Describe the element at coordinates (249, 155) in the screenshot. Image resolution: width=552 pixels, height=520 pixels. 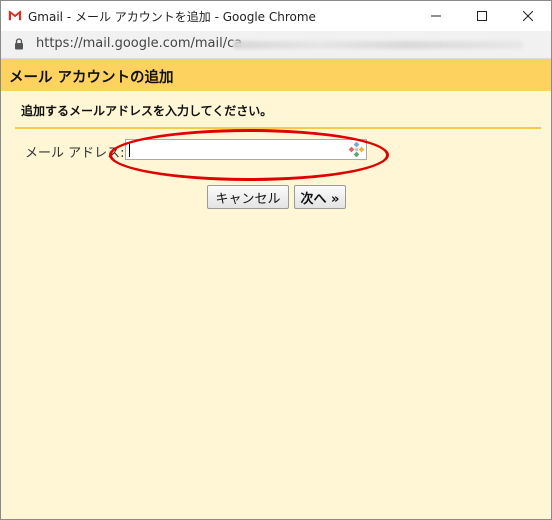
I see `annotation-ellipse` at that location.